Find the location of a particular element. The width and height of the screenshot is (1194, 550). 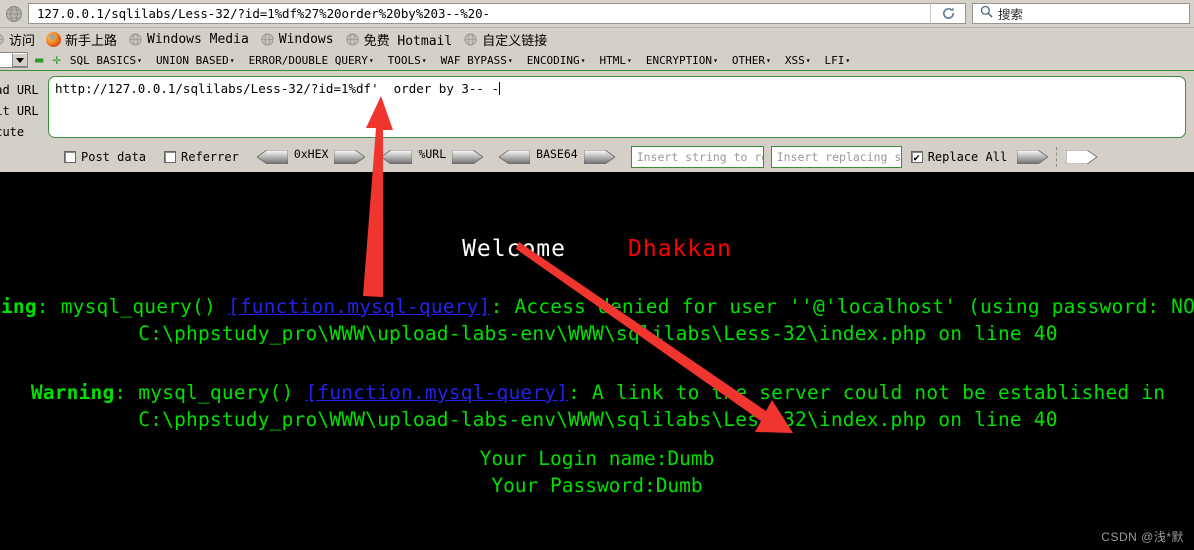

replace-all-checkbox: ✔ is located at coordinates (916, 157).